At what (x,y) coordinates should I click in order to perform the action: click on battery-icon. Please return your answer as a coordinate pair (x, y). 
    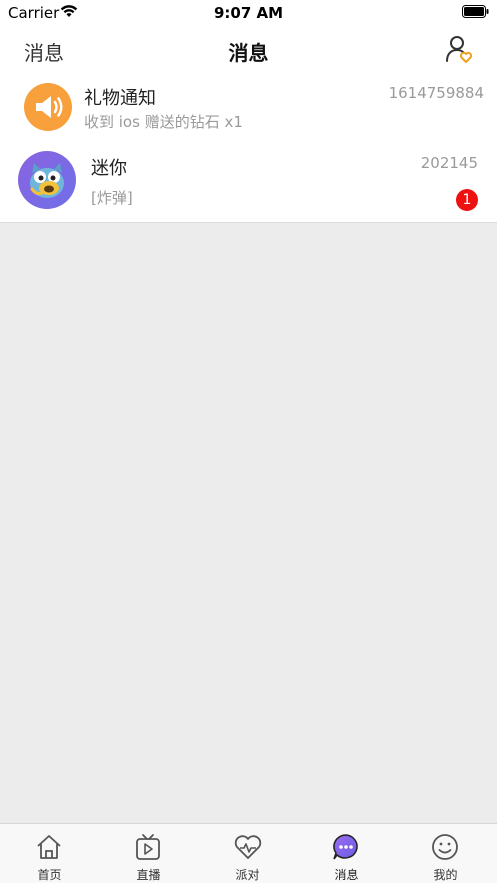
    Looking at the image, I should click on (475, 11).